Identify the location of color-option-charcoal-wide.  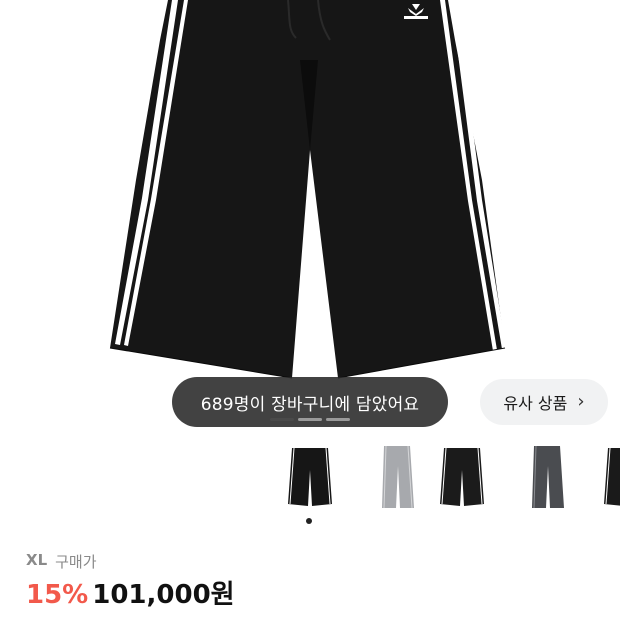
(548, 478).